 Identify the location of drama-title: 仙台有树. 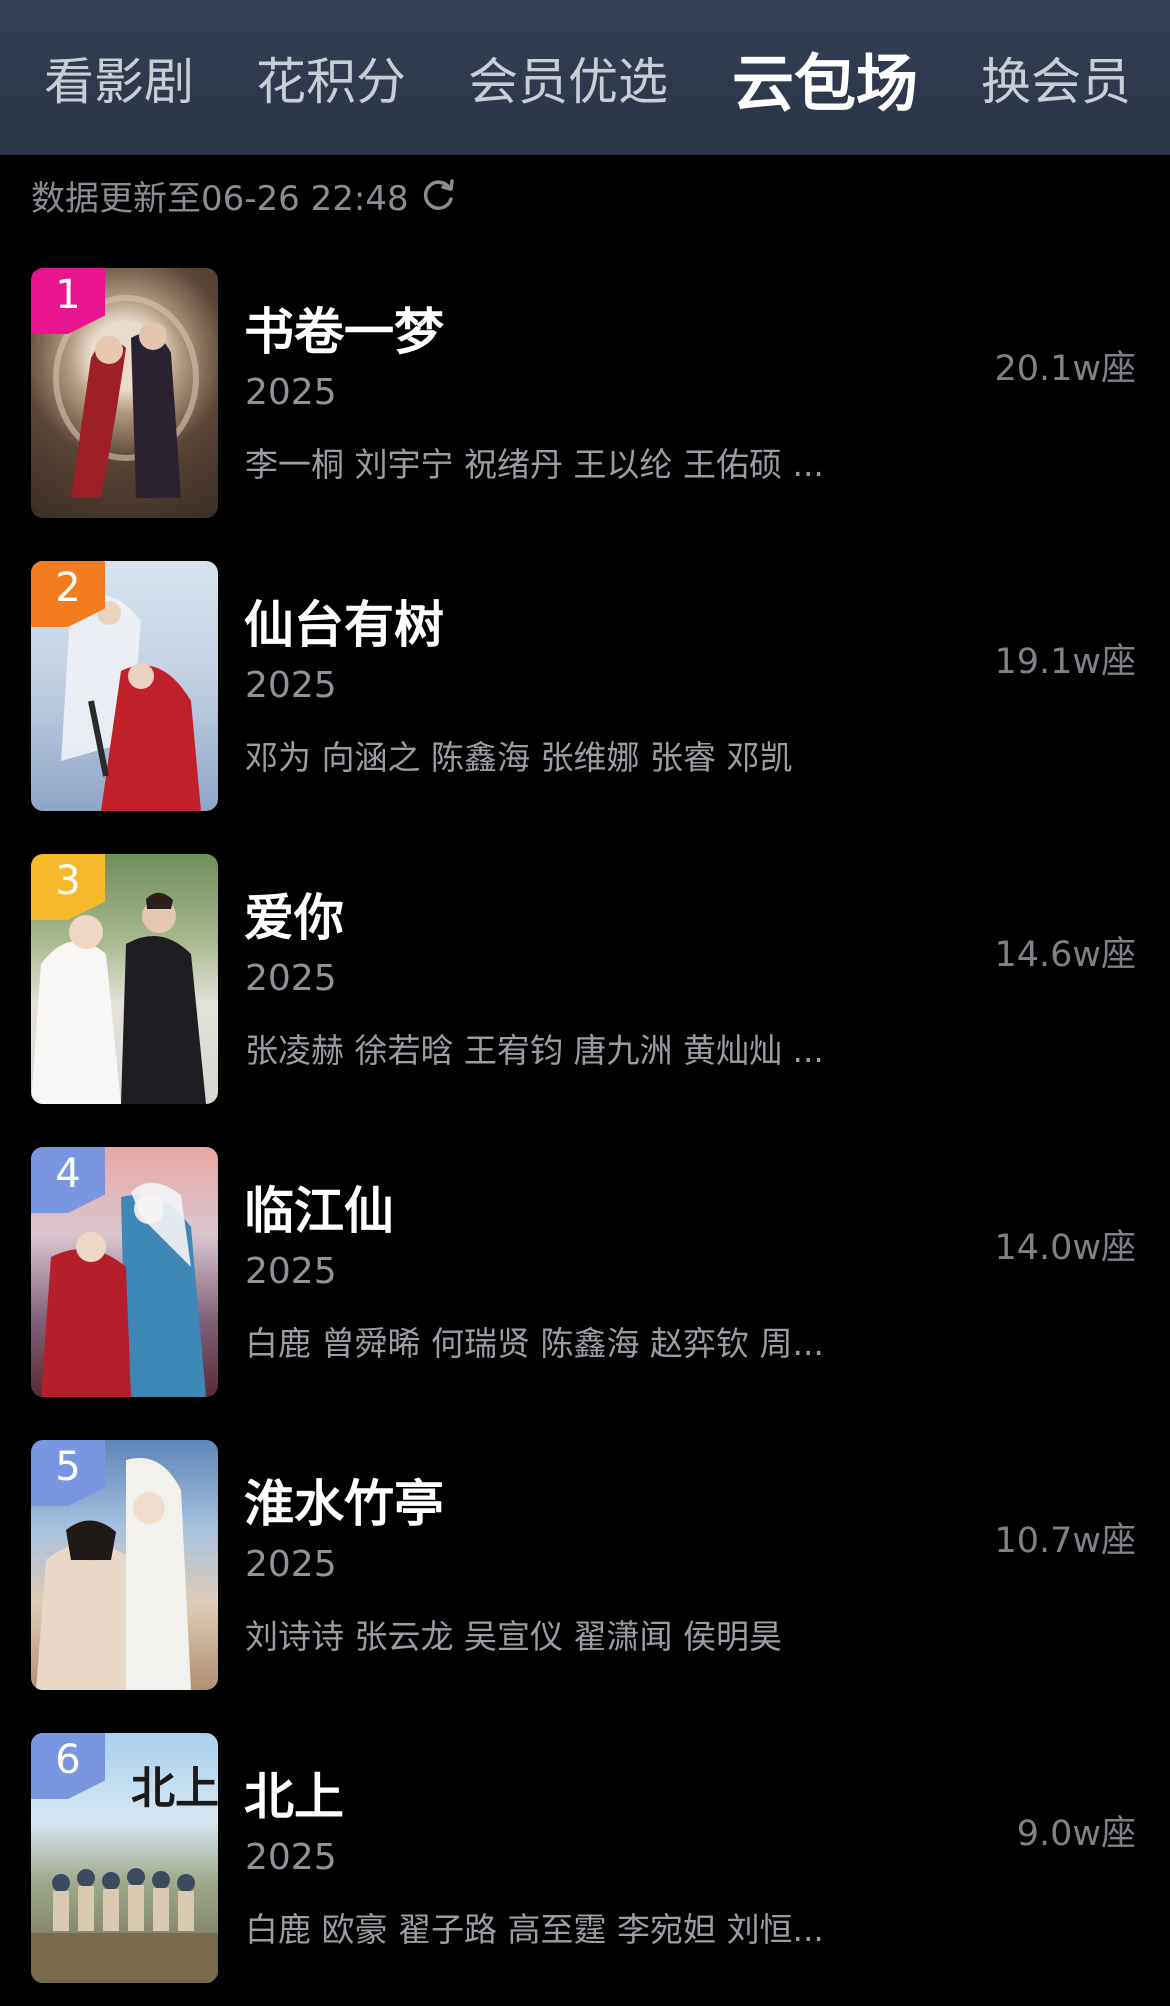
(344, 625).